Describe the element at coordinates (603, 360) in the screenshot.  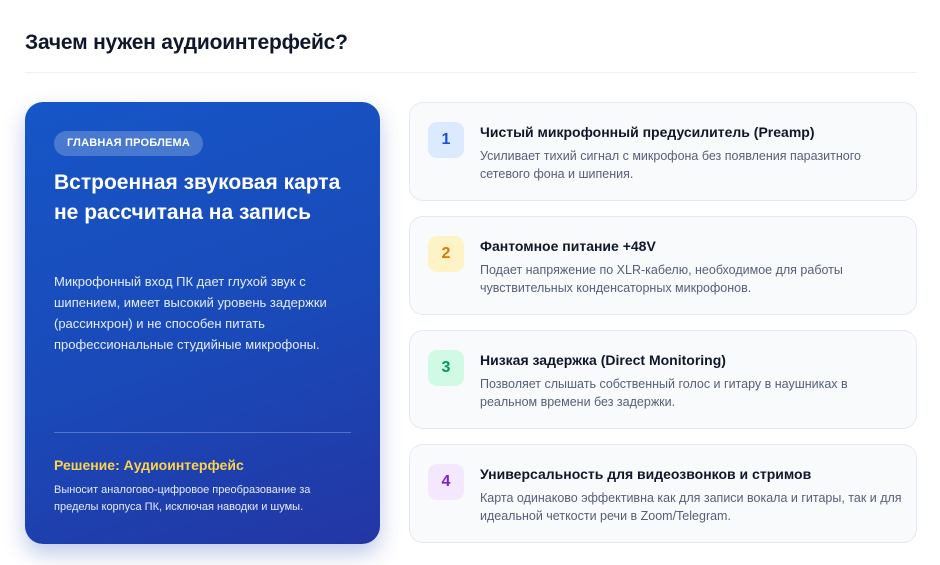
I see `feature-title: Низкая задержка (Direct Monitoring)` at that location.